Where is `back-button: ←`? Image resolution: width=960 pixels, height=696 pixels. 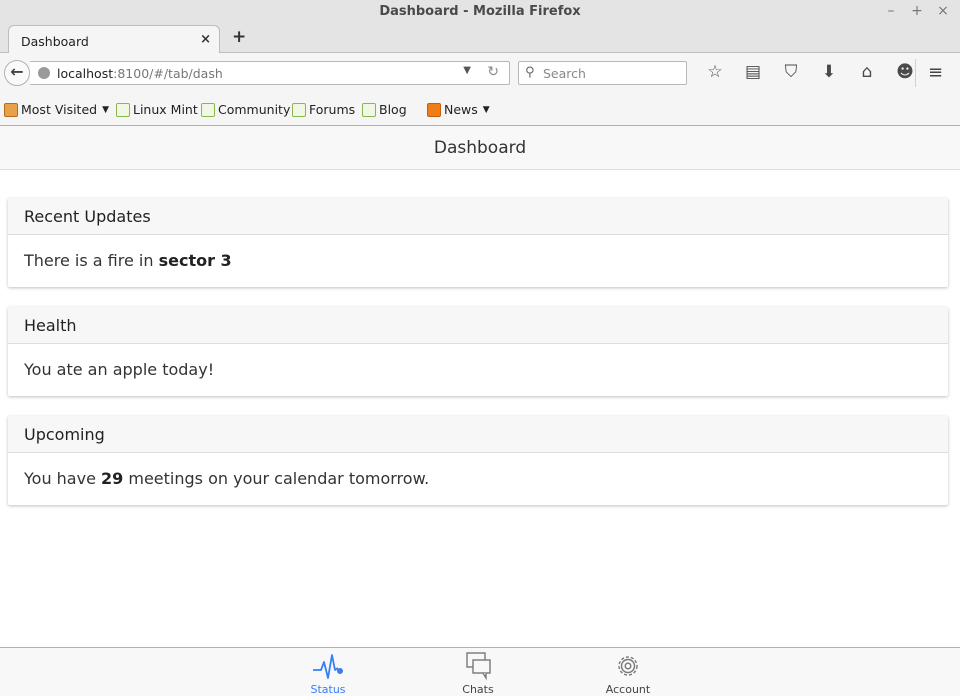
back-button: ← is located at coordinates (17, 73).